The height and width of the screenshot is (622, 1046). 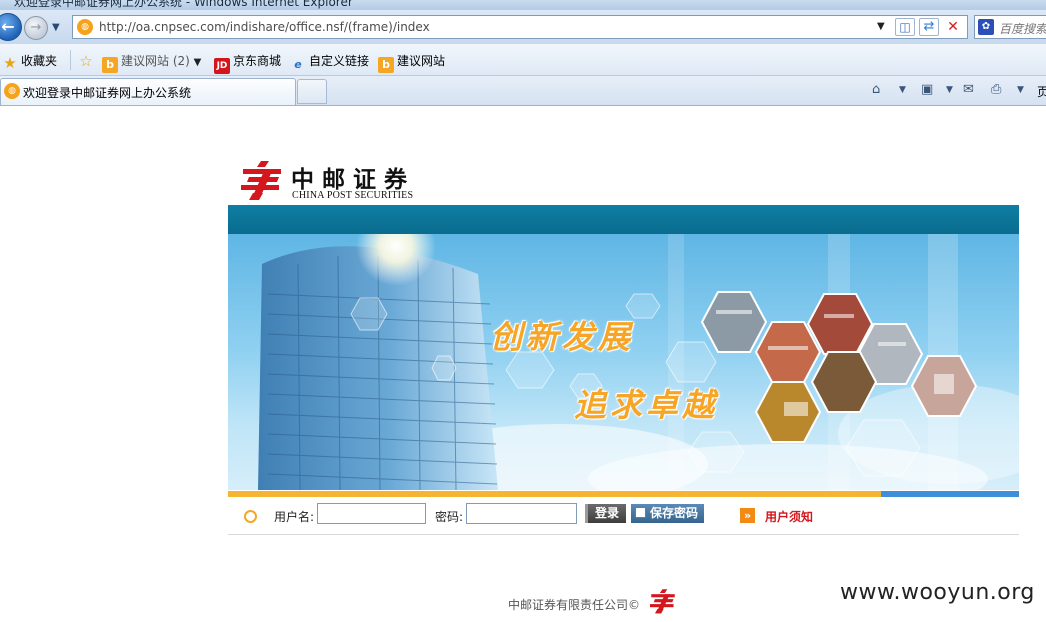 I want to click on site-favicon-icon: ◍, so click(x=85, y=27).